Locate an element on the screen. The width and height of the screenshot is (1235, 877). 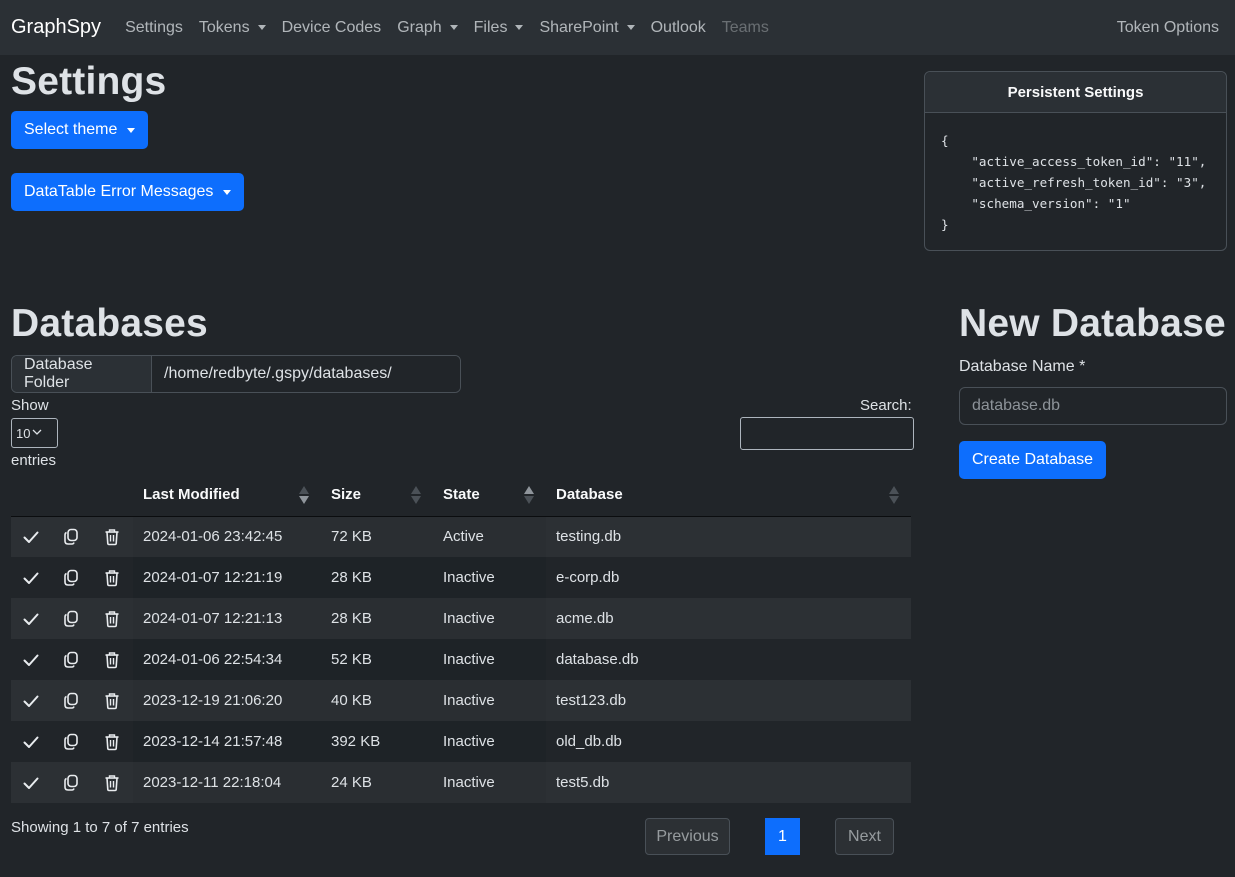
pagination-page-1: 1 is located at coordinates (782, 836).